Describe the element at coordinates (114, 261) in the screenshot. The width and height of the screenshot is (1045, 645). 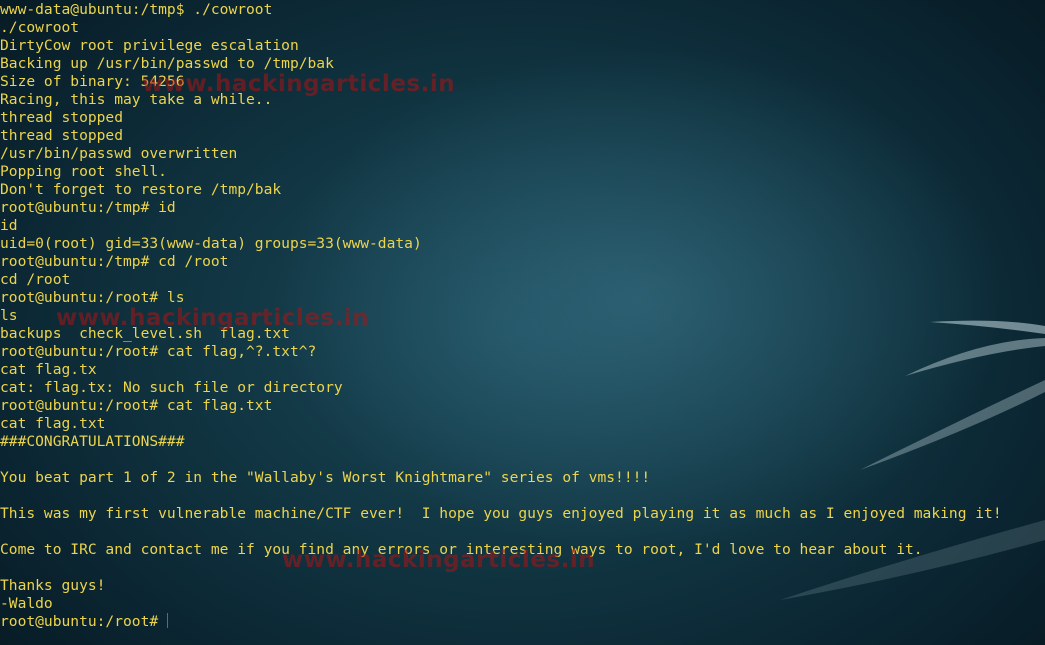
I see `terminal-line: root@ubuntu:/tmp# cd /root` at that location.